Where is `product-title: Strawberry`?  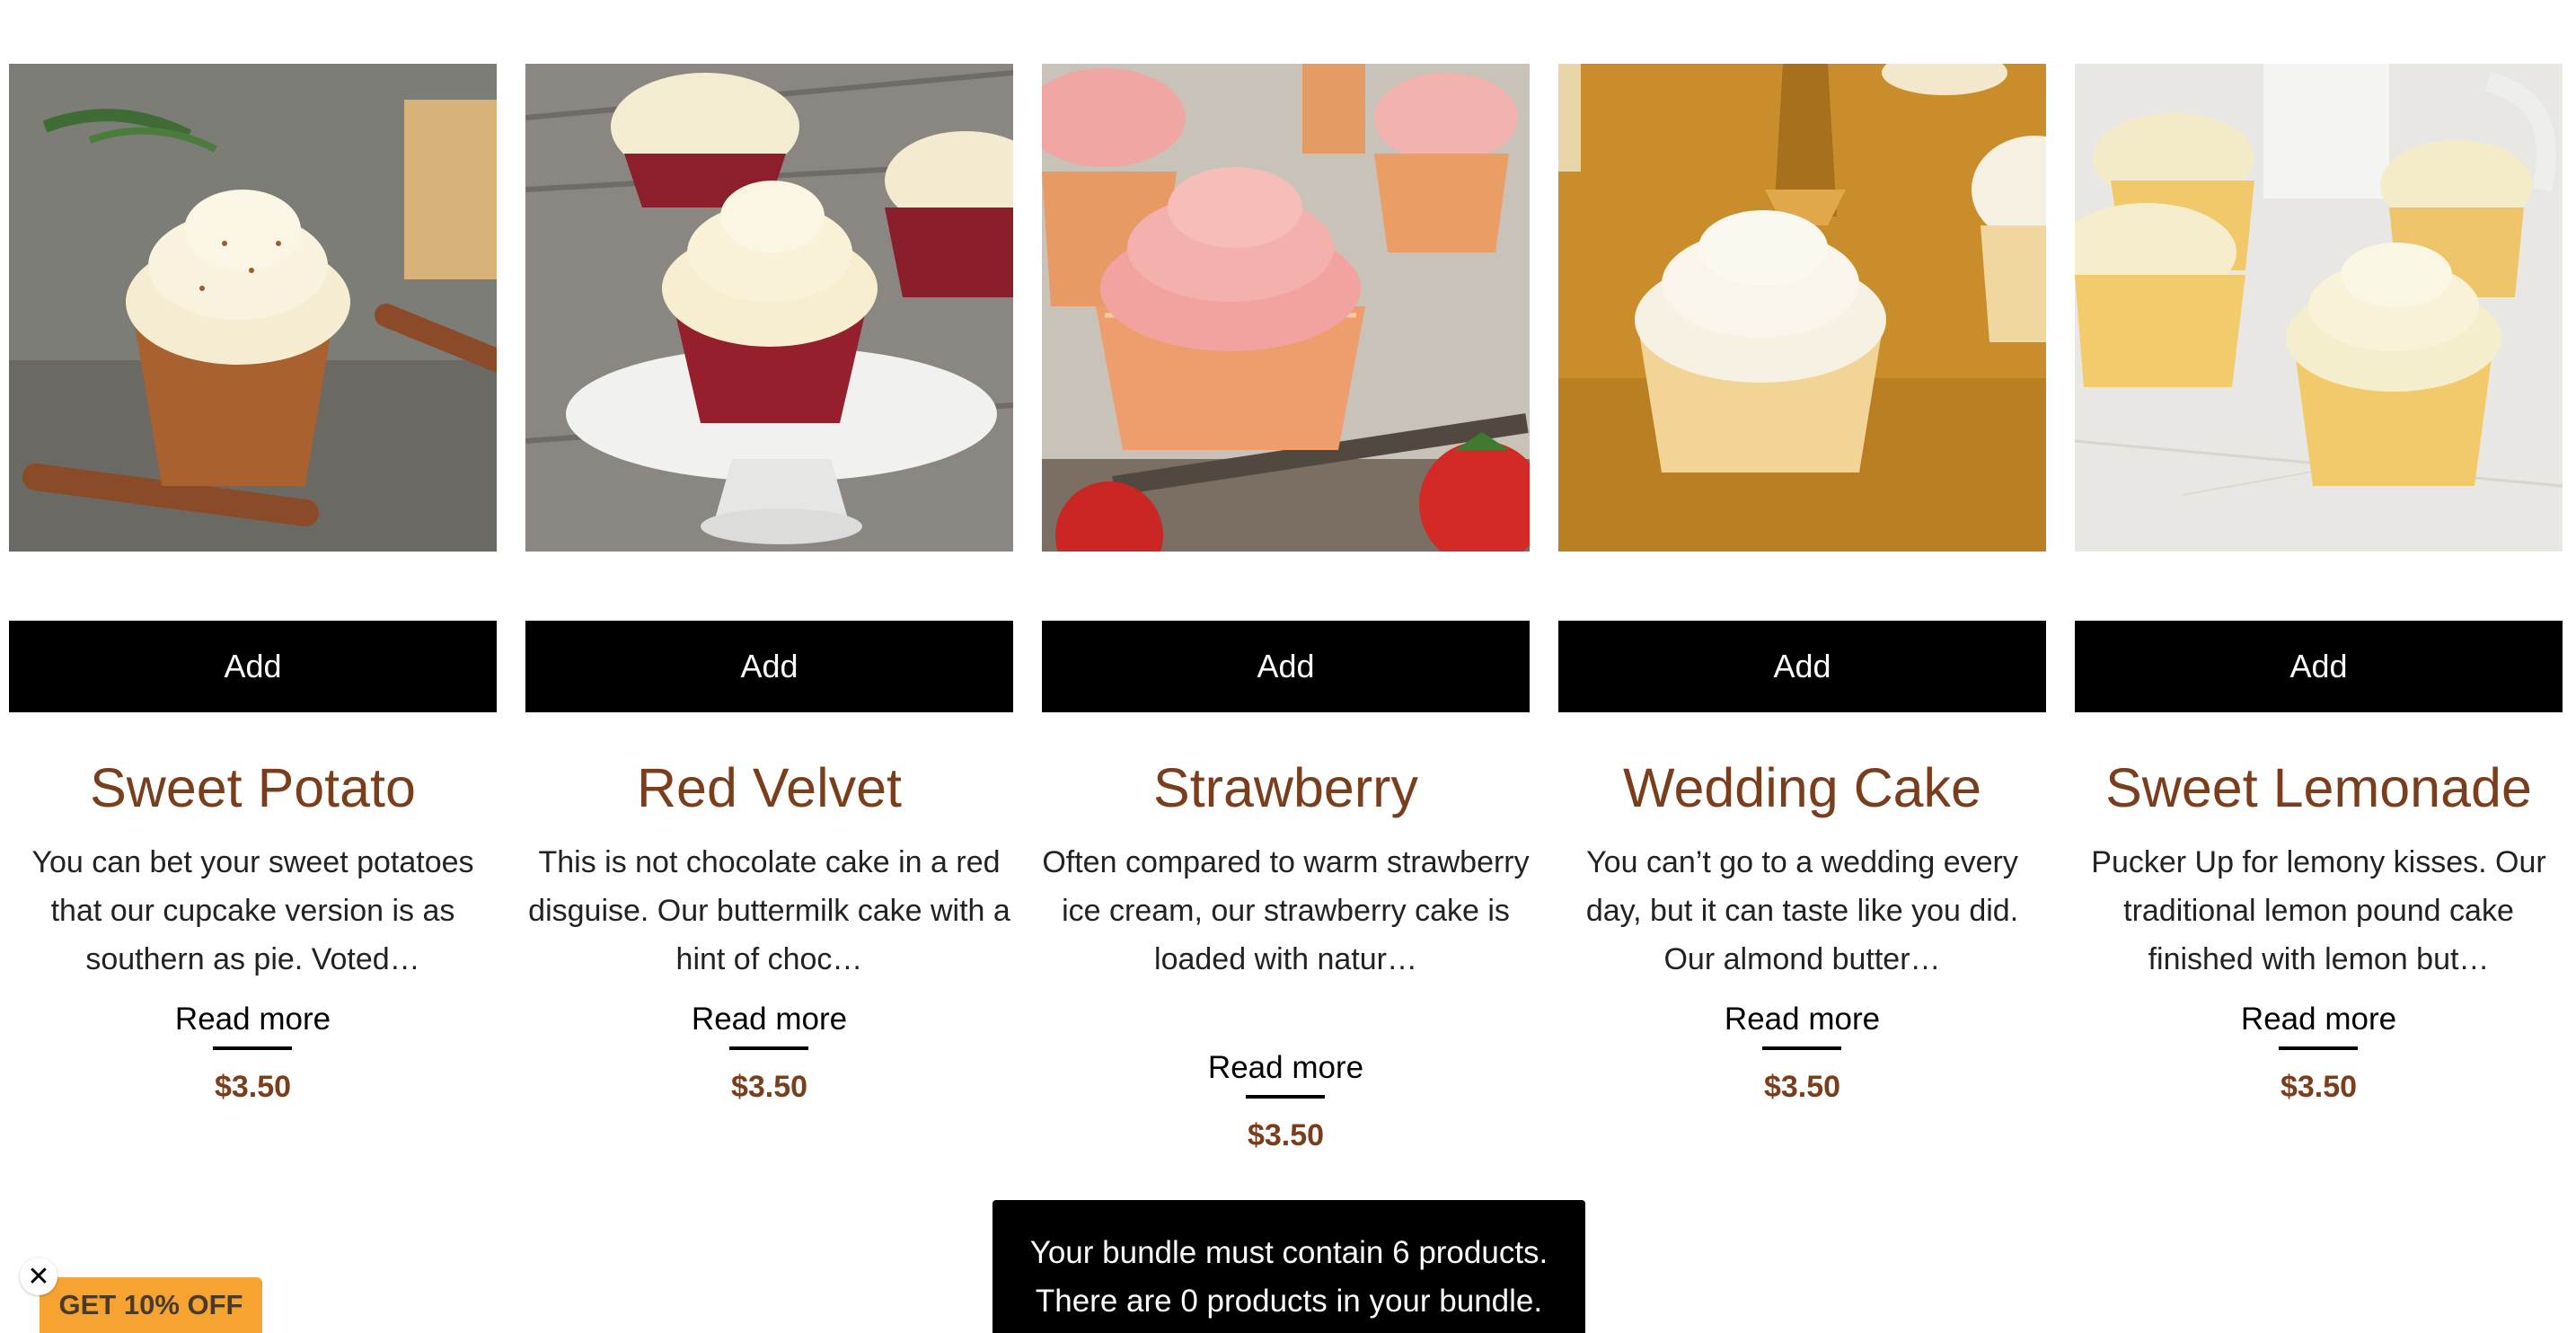 product-title: Strawberry is located at coordinates (1286, 788).